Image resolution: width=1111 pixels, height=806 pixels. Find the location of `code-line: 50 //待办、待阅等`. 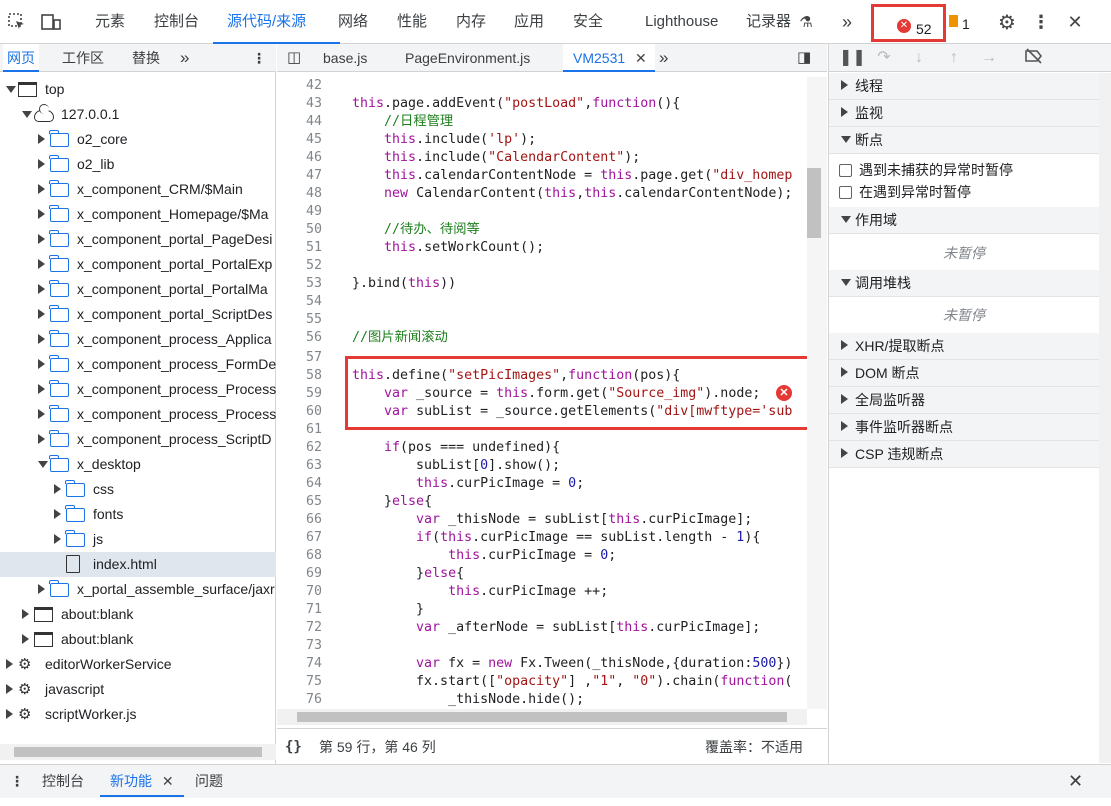

code-line: 50 //待办、待阅等 is located at coordinates (542, 230).